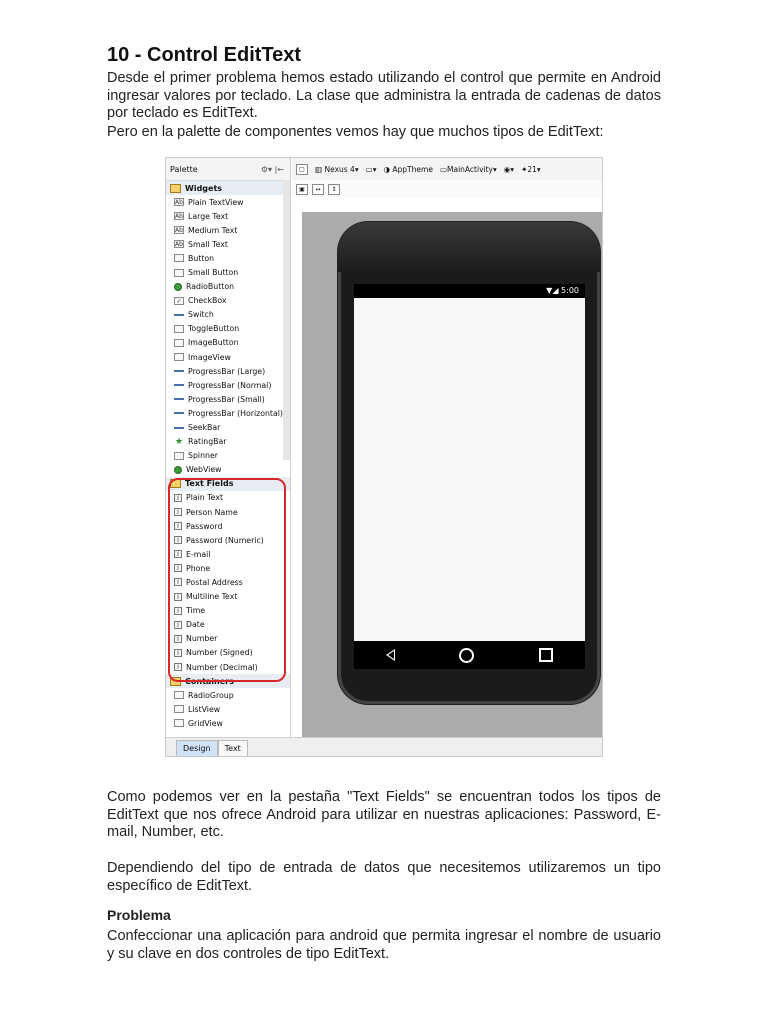 The image size is (768, 1024). I want to click on palette-item: ProgressBar (Large), so click(228, 371).